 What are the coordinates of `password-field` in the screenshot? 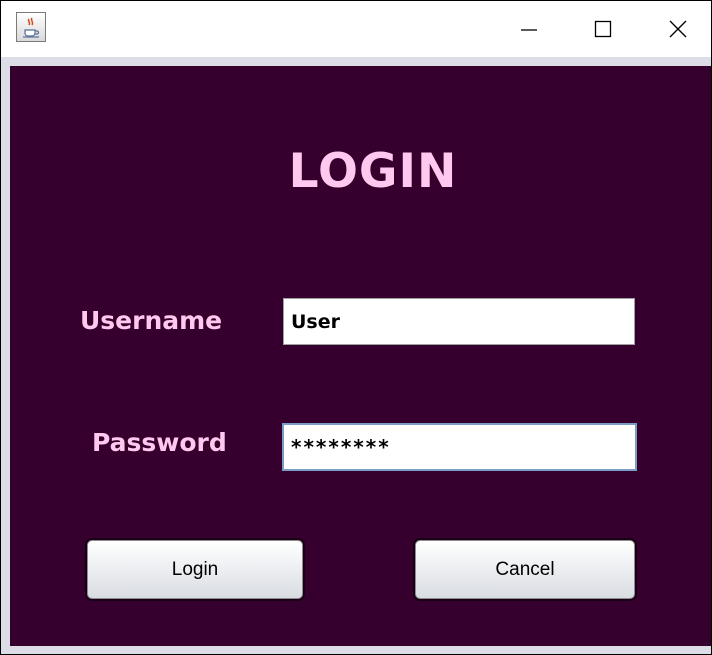 It's located at (459, 447).